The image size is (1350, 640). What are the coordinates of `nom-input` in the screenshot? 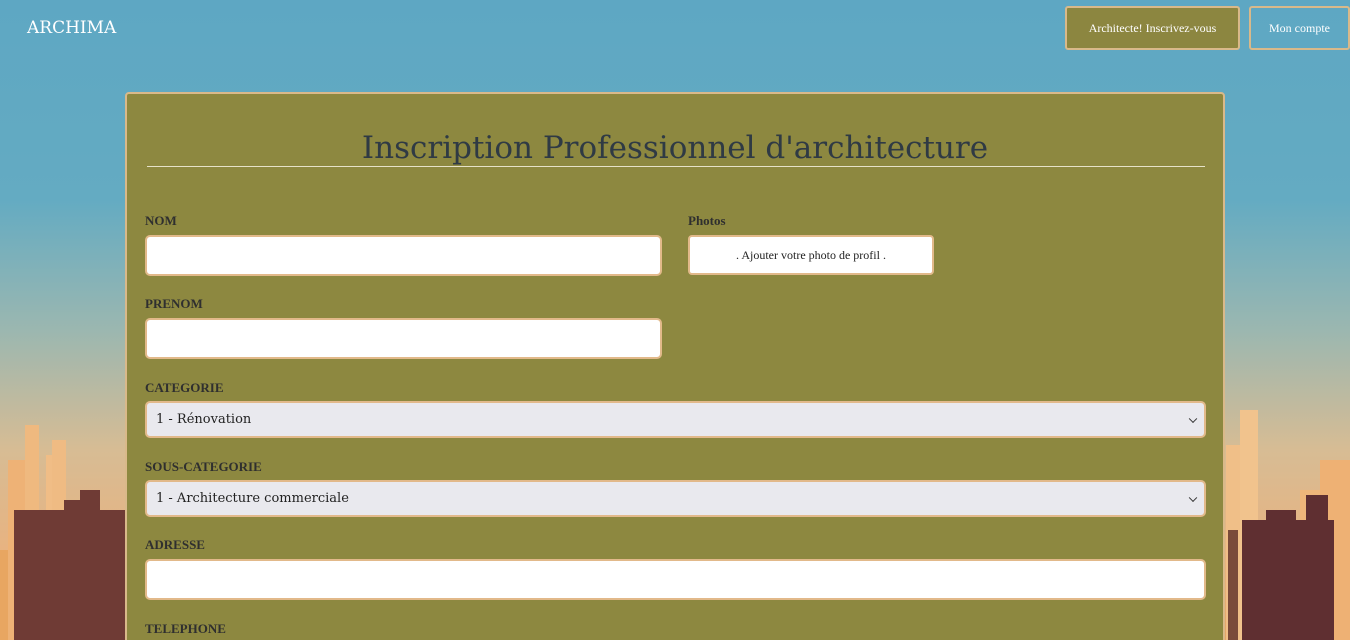 It's located at (403, 255).